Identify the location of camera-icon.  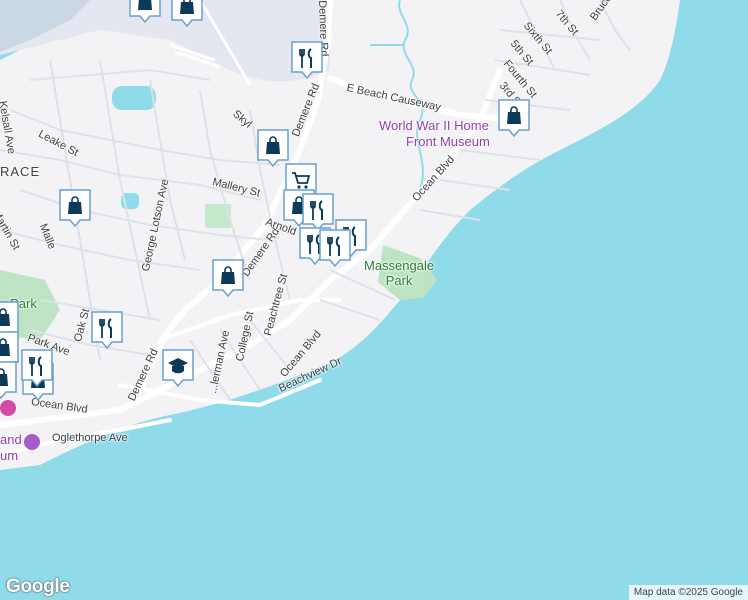
(8, 408).